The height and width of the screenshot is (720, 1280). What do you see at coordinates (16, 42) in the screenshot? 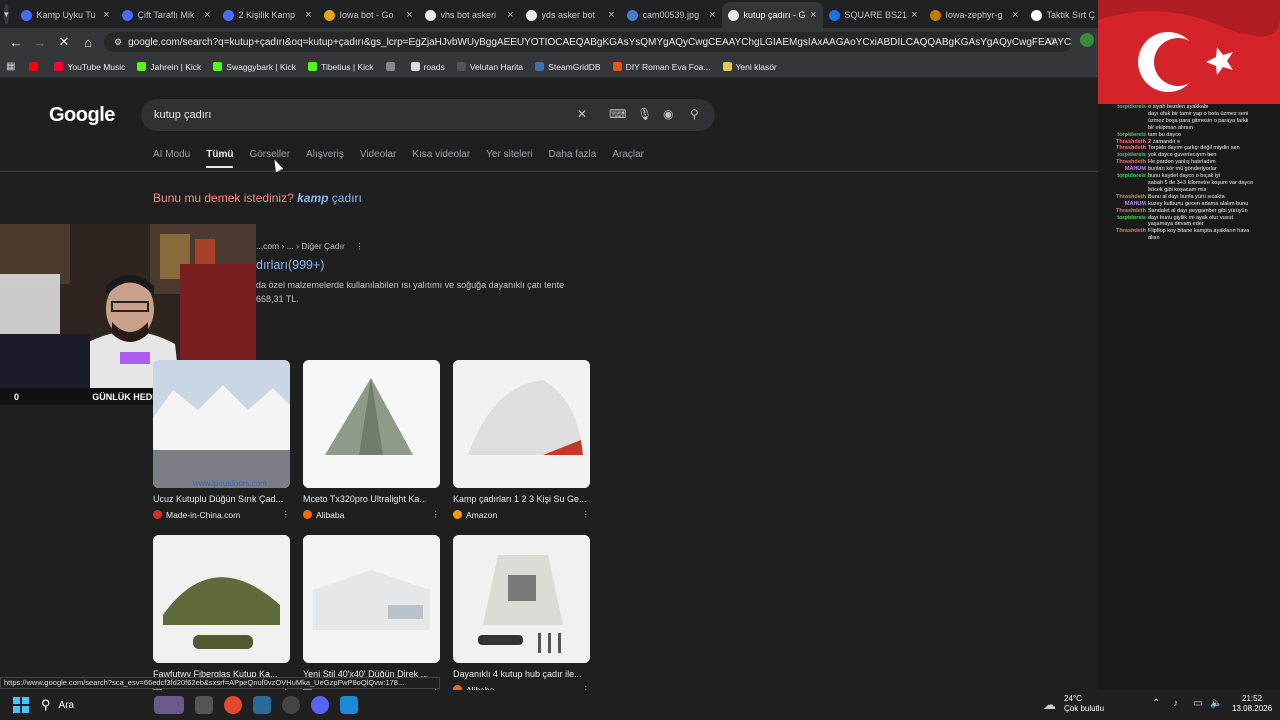
I see `back-icon: ←` at bounding box center [16, 42].